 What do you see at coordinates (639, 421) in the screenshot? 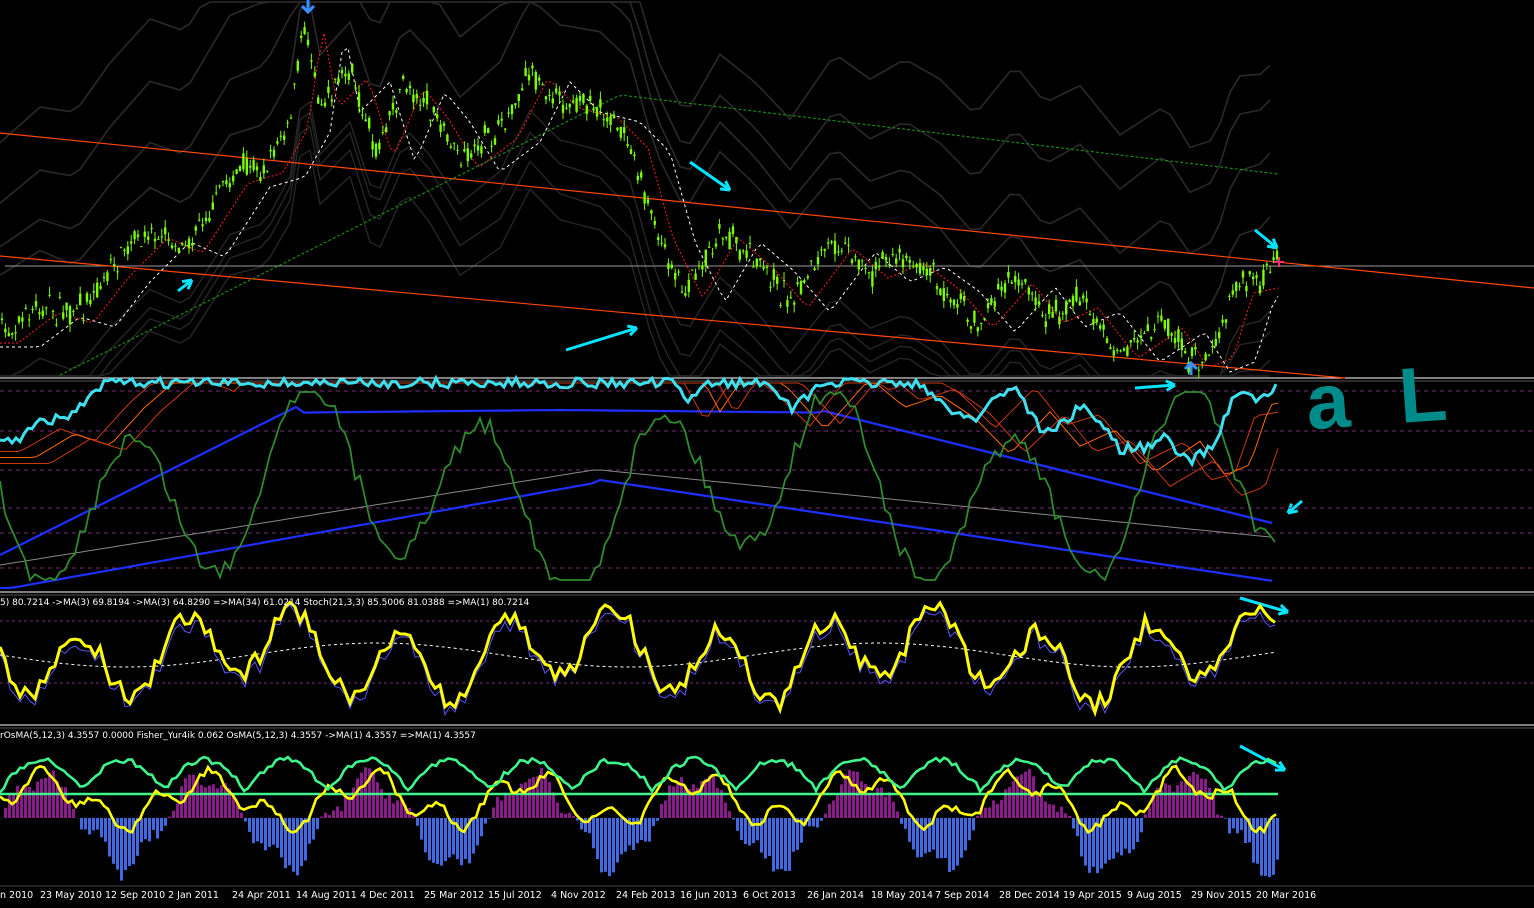
I see `price-cyan` at bounding box center [639, 421].